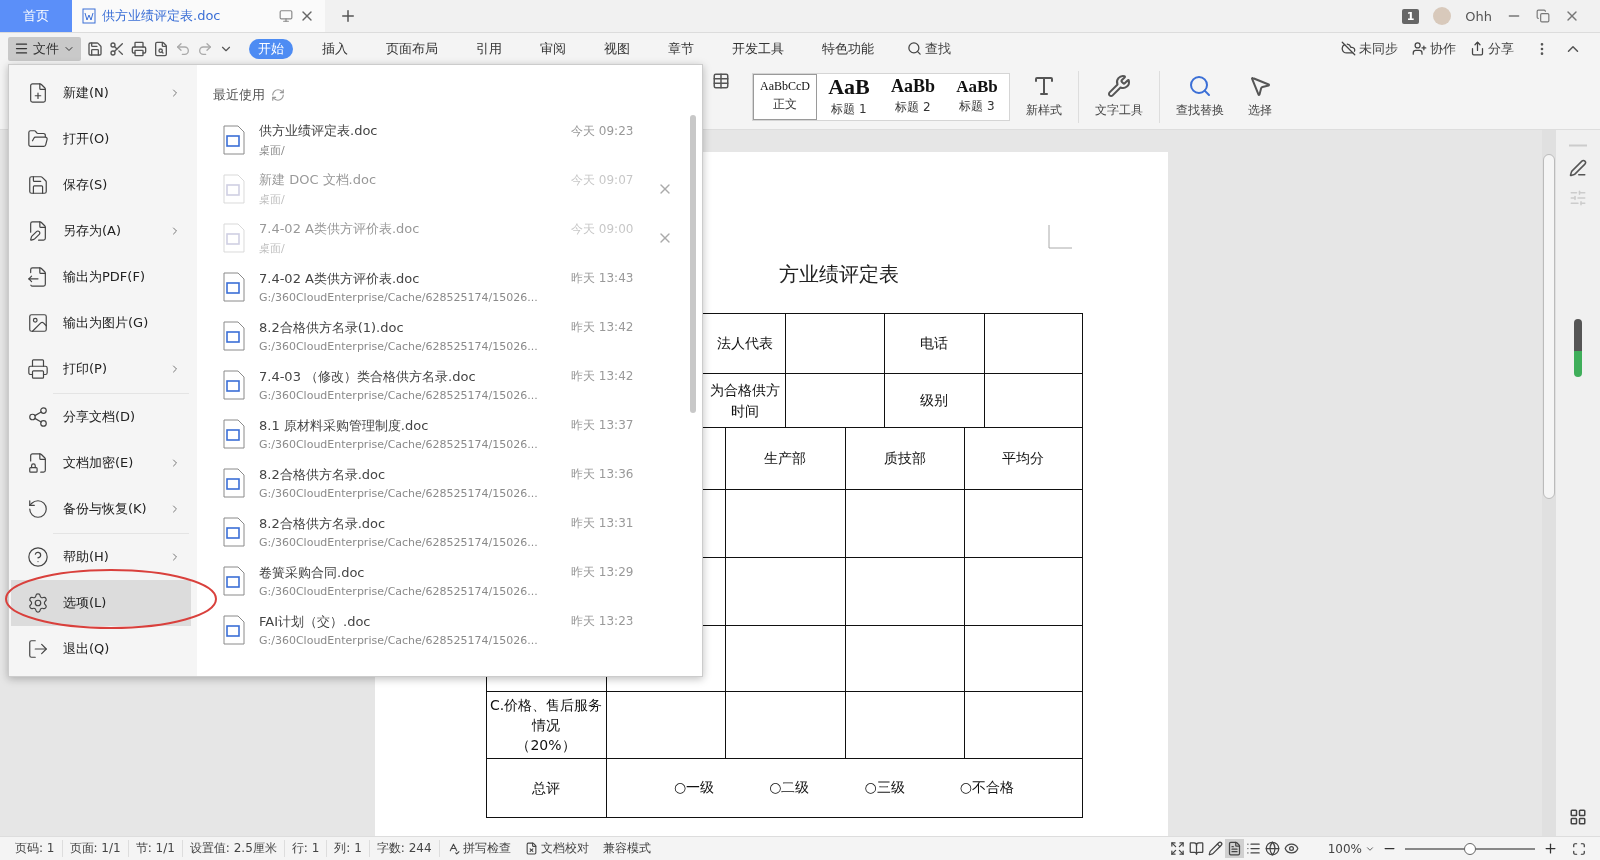 The width and height of the screenshot is (1600, 860). I want to click on status-text: 字数: 244, so click(404, 848).